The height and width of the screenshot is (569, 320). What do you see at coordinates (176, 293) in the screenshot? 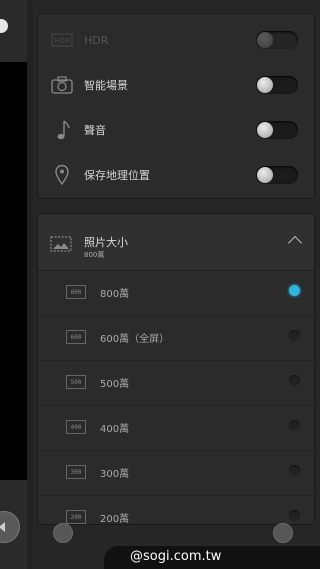
I see `size-option-800: 800 800萬` at bounding box center [176, 293].